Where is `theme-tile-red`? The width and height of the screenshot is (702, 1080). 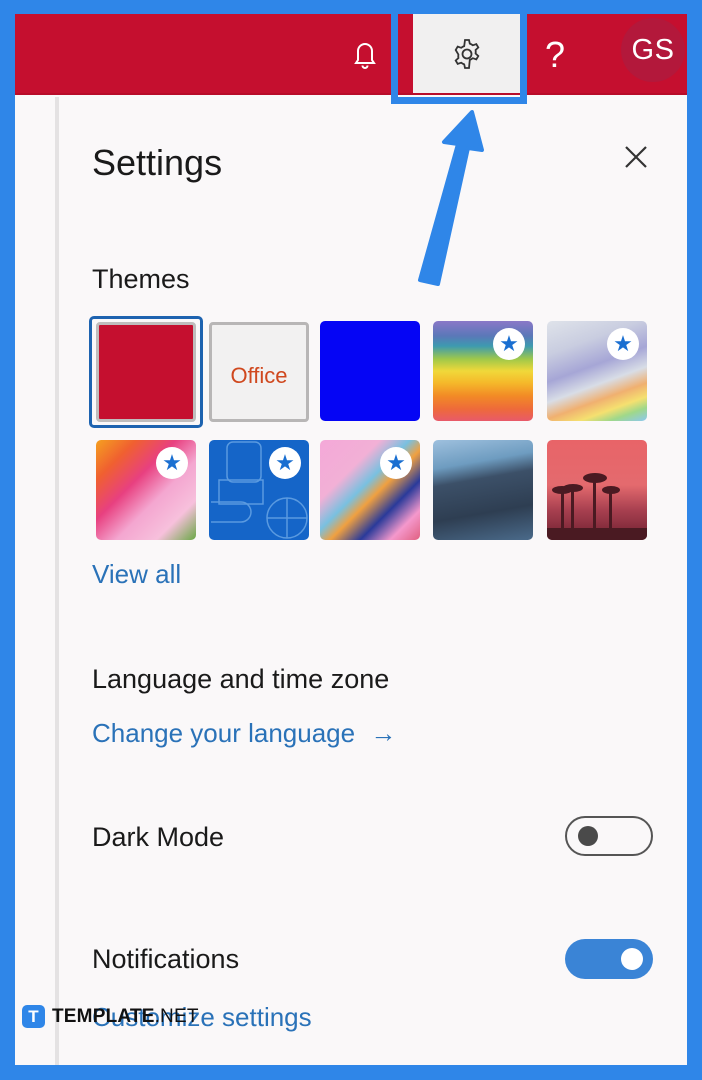
theme-tile-red is located at coordinates (146, 372).